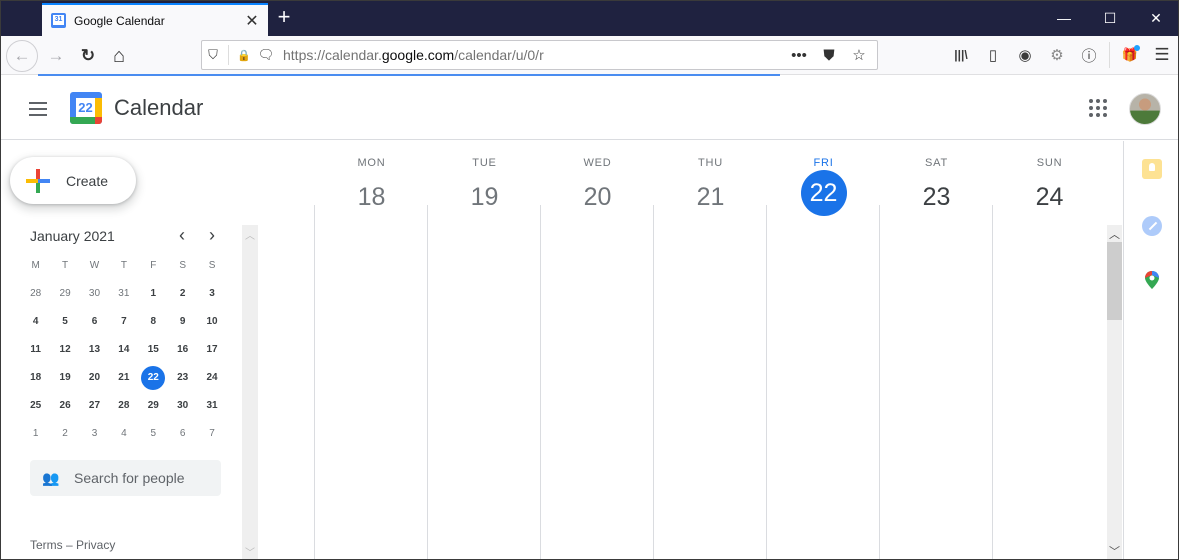  What do you see at coordinates (1114, 281) in the screenshot?
I see `scroll-thumb` at bounding box center [1114, 281].